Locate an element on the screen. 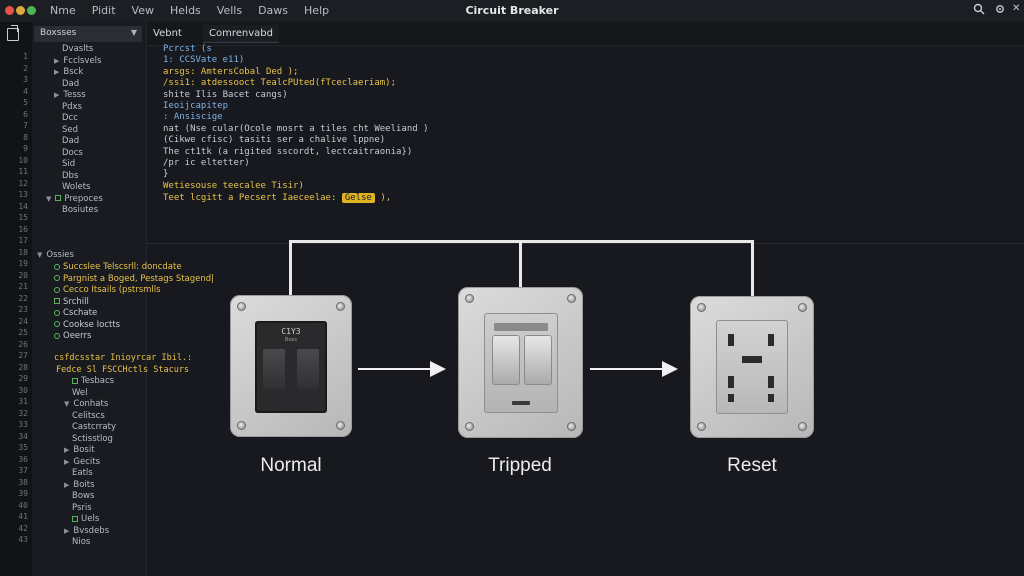 This screenshot has height=576, width=1024. tree-item: Sctisstlog is located at coordinates (92, 439).